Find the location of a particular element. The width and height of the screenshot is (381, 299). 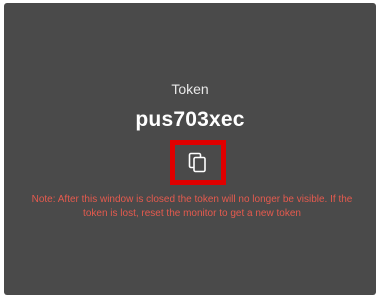

copy-token-button is located at coordinates (198, 162).